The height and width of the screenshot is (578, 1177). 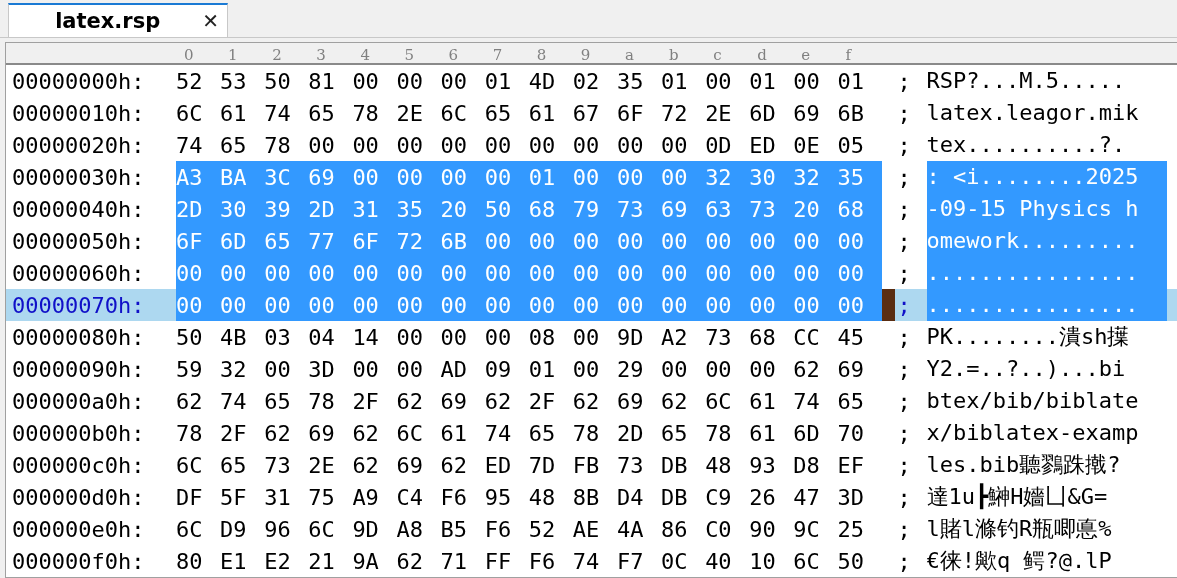 What do you see at coordinates (630, 561) in the screenshot?
I see `hex-byte: F7` at bounding box center [630, 561].